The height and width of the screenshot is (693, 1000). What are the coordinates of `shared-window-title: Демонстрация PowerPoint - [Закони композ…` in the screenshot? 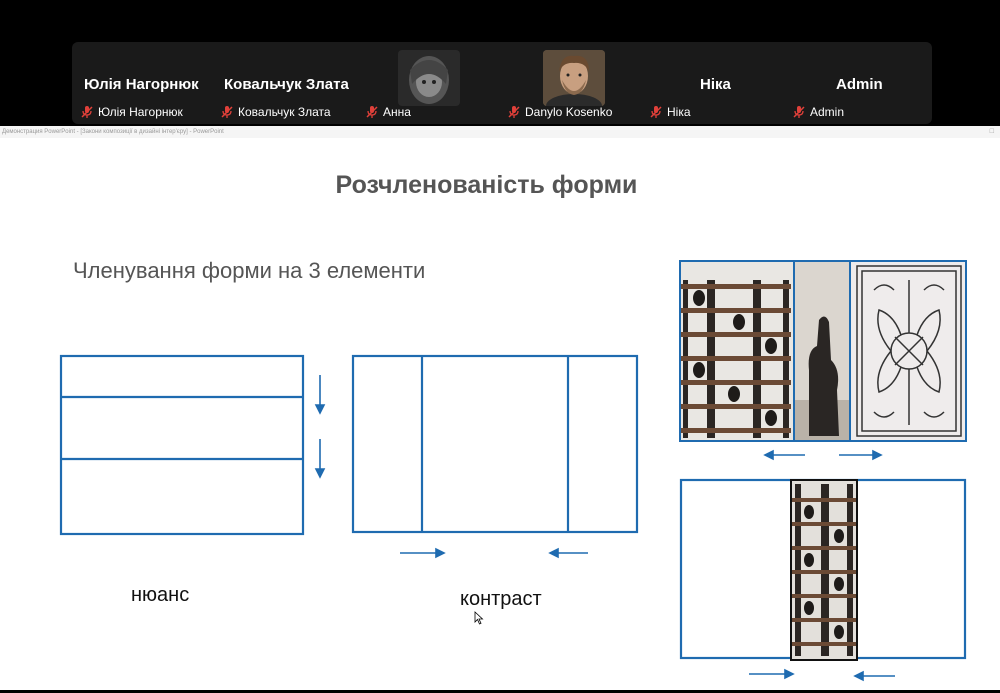 It's located at (113, 132).